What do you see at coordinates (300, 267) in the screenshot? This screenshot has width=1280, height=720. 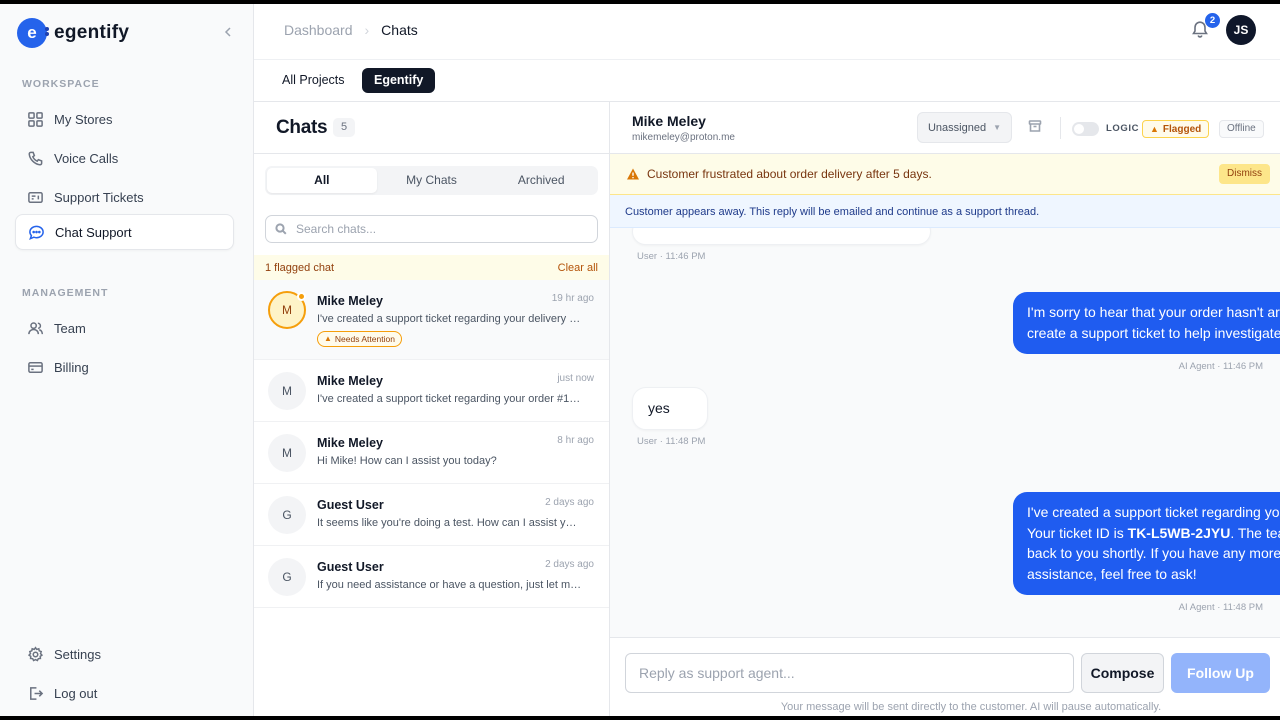 I see `flagged-count-text: 1 flagged chat` at bounding box center [300, 267].